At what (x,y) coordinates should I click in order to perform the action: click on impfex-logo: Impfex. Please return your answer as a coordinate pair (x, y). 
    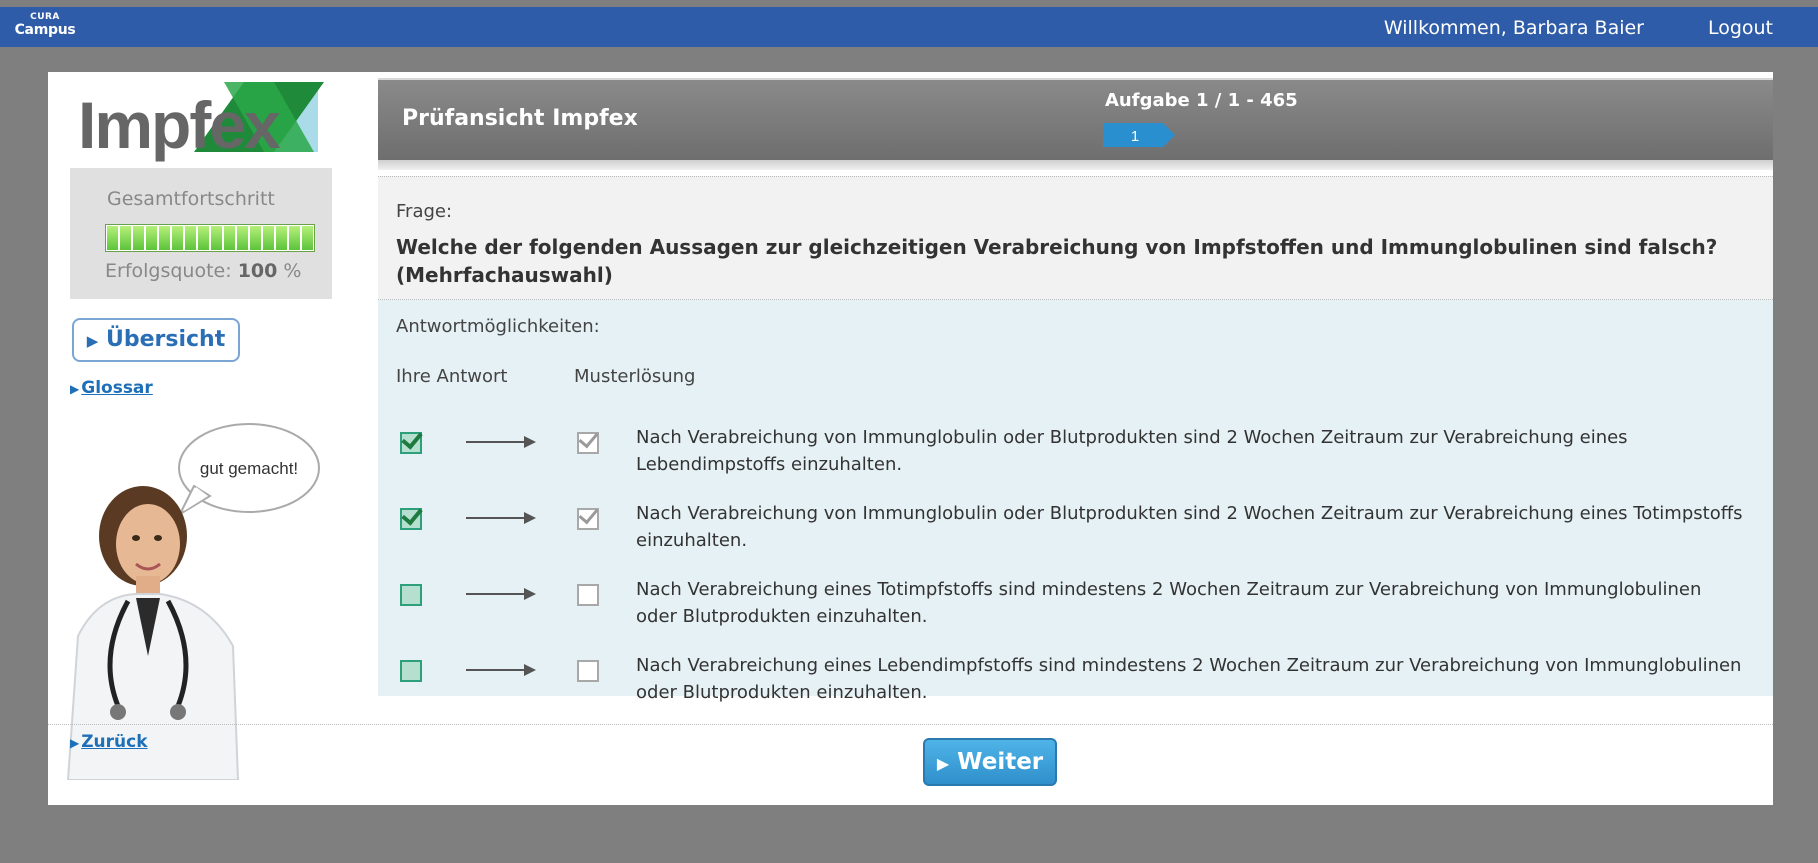
    Looking at the image, I should click on (202, 121).